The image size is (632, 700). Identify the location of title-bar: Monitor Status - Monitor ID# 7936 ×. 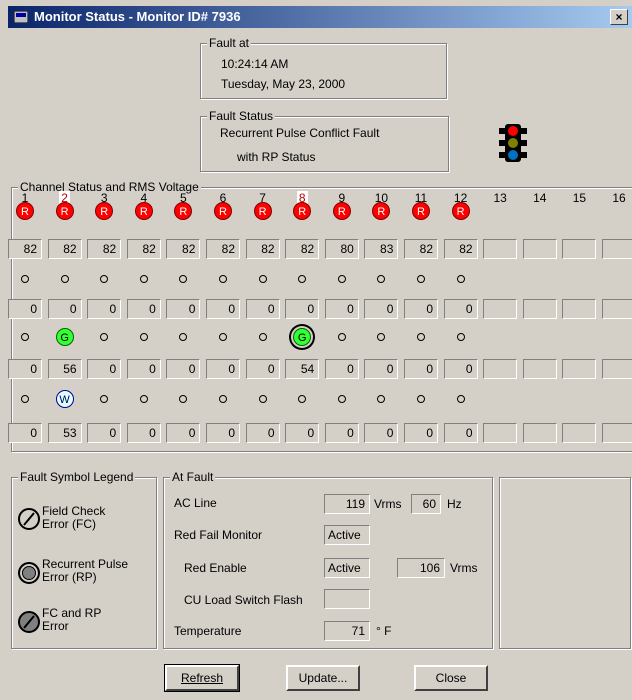
(320, 17).